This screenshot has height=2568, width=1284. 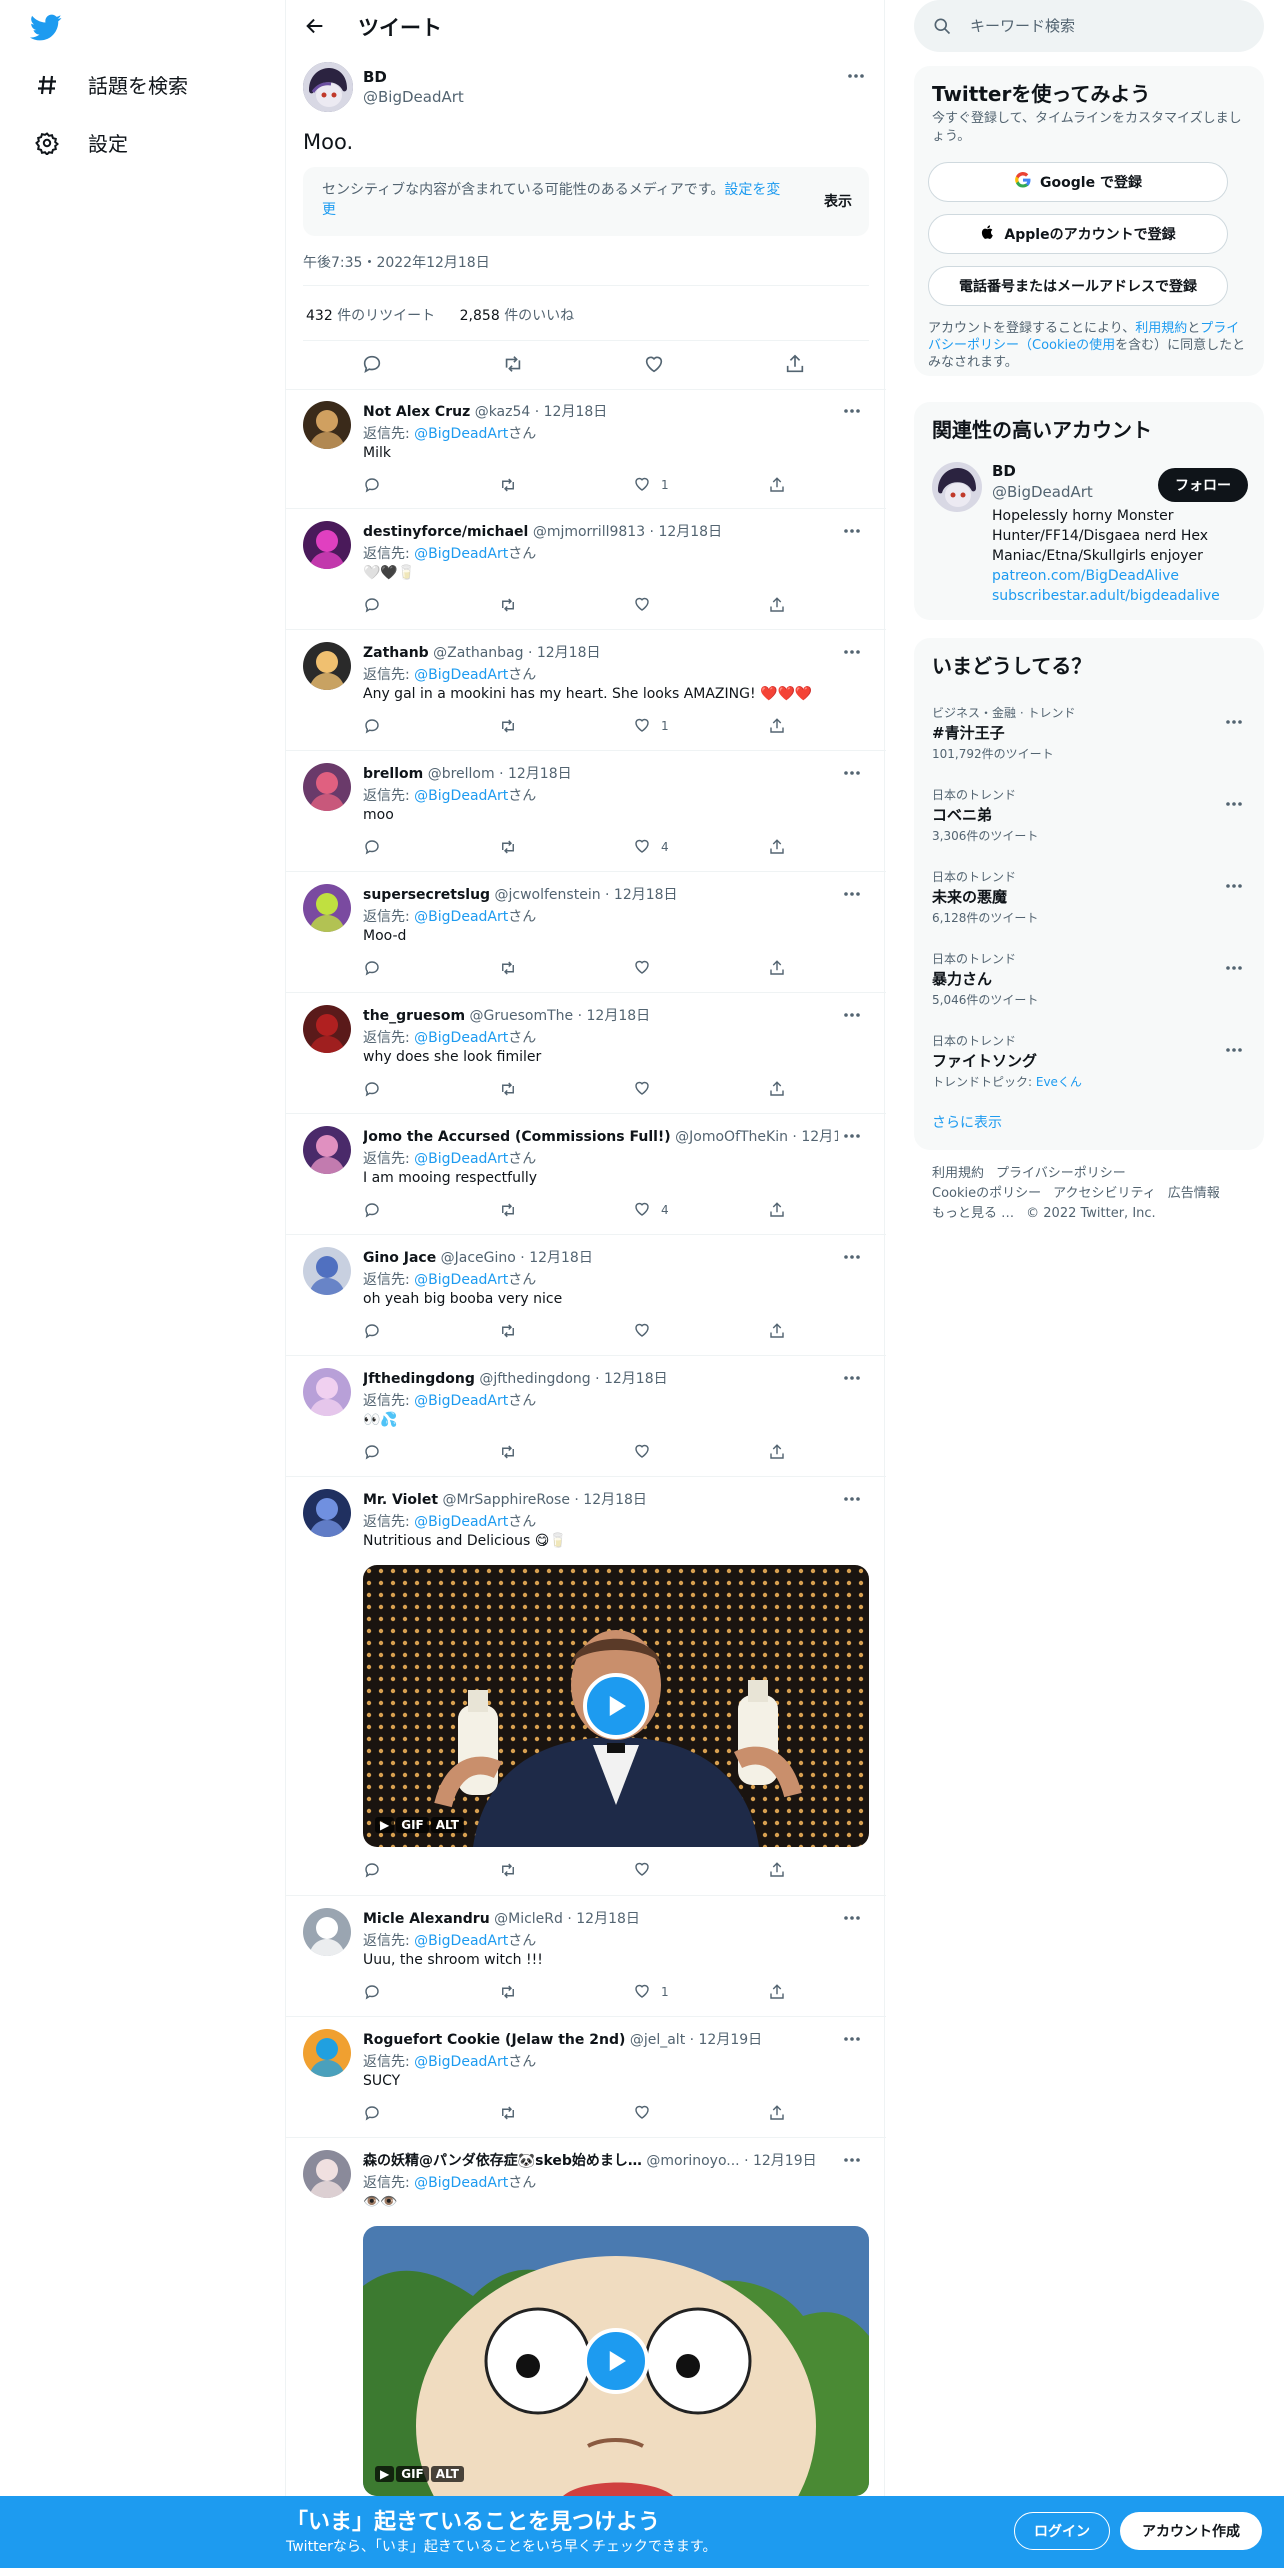 What do you see at coordinates (1089, 26) in the screenshot?
I see `search-box` at bounding box center [1089, 26].